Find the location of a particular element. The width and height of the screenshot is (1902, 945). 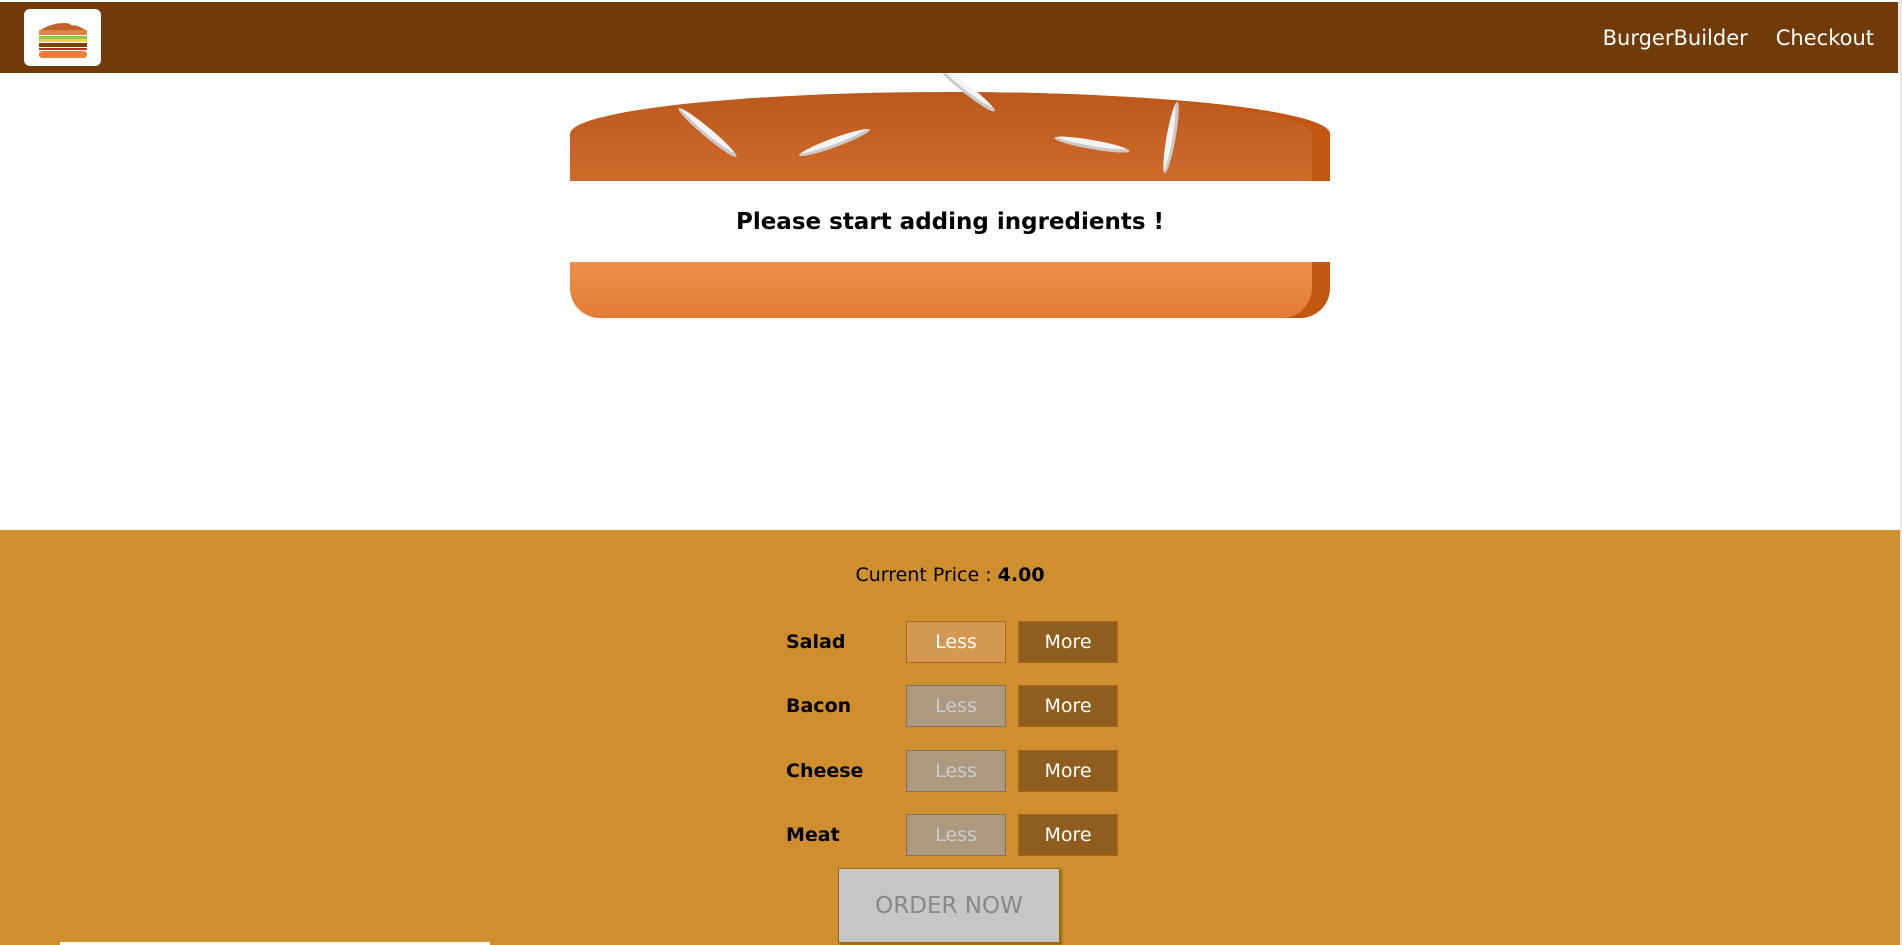

less-bacon-button: Less is located at coordinates (956, 706).